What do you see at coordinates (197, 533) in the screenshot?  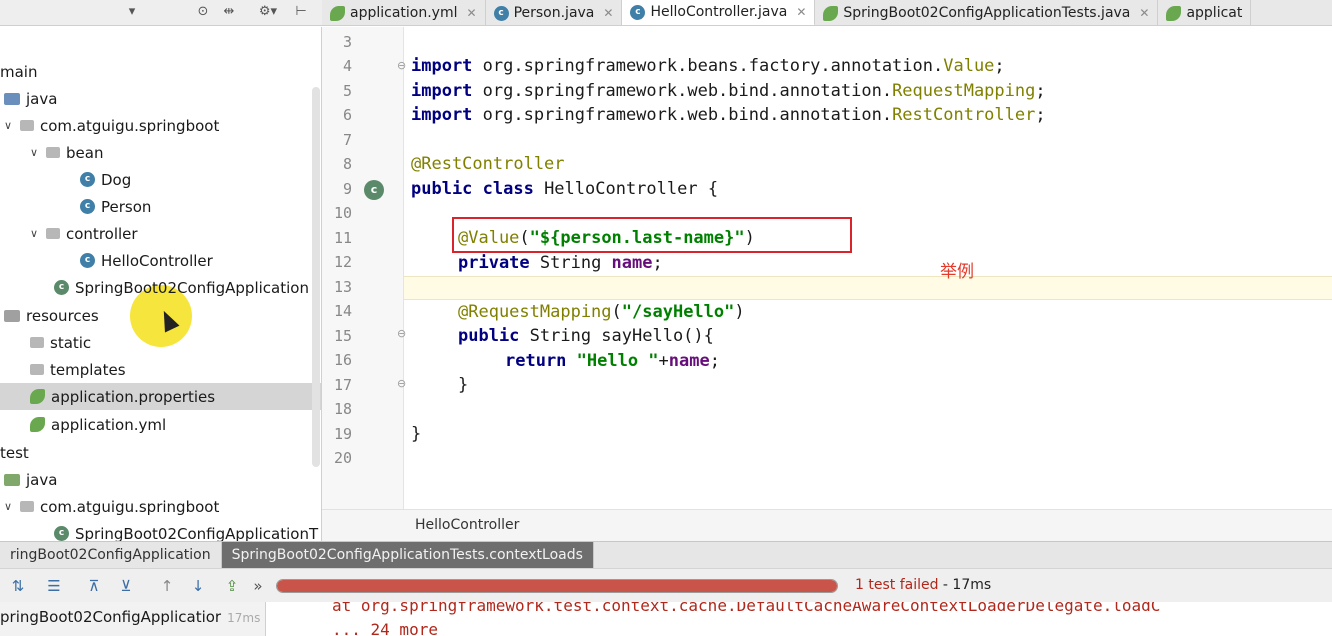 I see `tree-item-label: SpringBoot02ConfigApplicationT` at bounding box center [197, 533].